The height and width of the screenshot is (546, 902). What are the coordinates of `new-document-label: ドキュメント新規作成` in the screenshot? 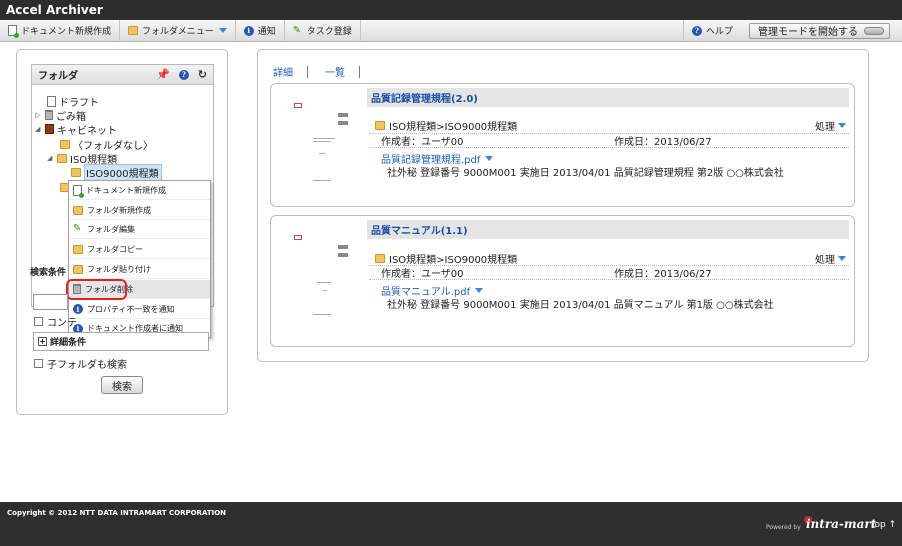 It's located at (66, 32).